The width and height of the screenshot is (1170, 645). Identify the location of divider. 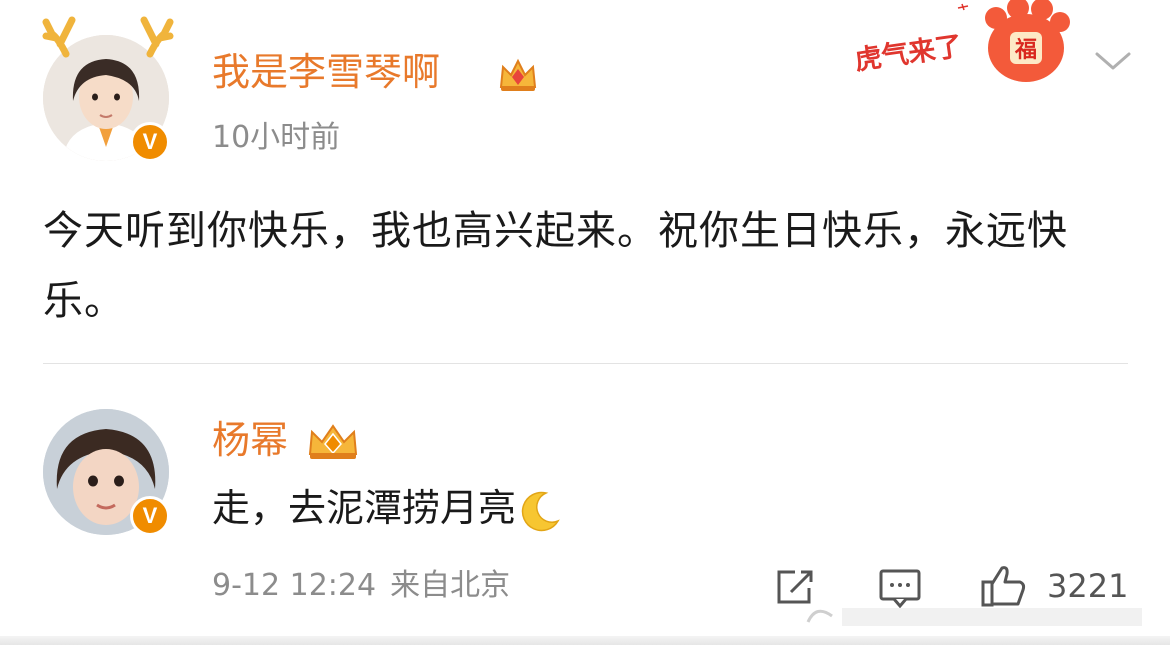
(585, 363).